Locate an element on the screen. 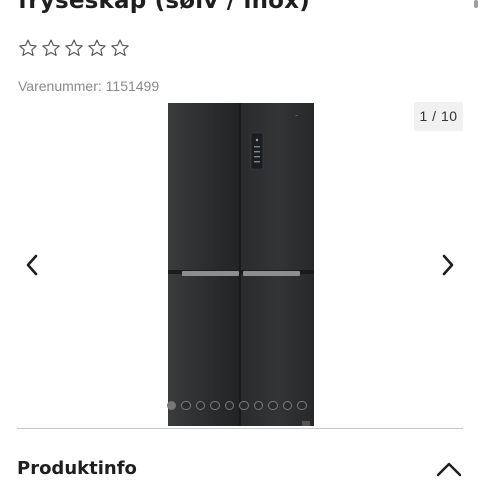 The height and width of the screenshot is (480, 480). gallery-next-button is located at coordinates (448, 265).